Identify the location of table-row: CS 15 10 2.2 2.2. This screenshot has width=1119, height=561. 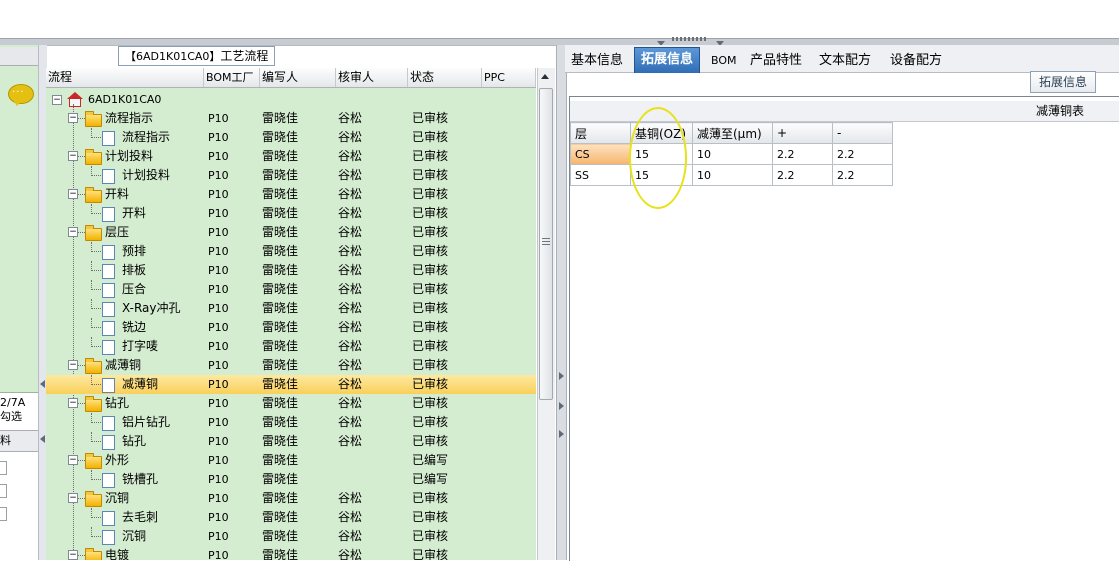
(731, 154).